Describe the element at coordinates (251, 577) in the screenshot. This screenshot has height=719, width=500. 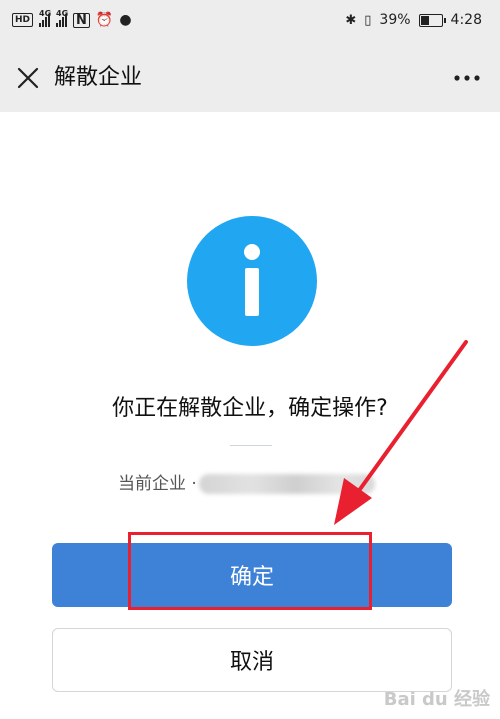
I see `confirm-button-label: 确定` at that location.